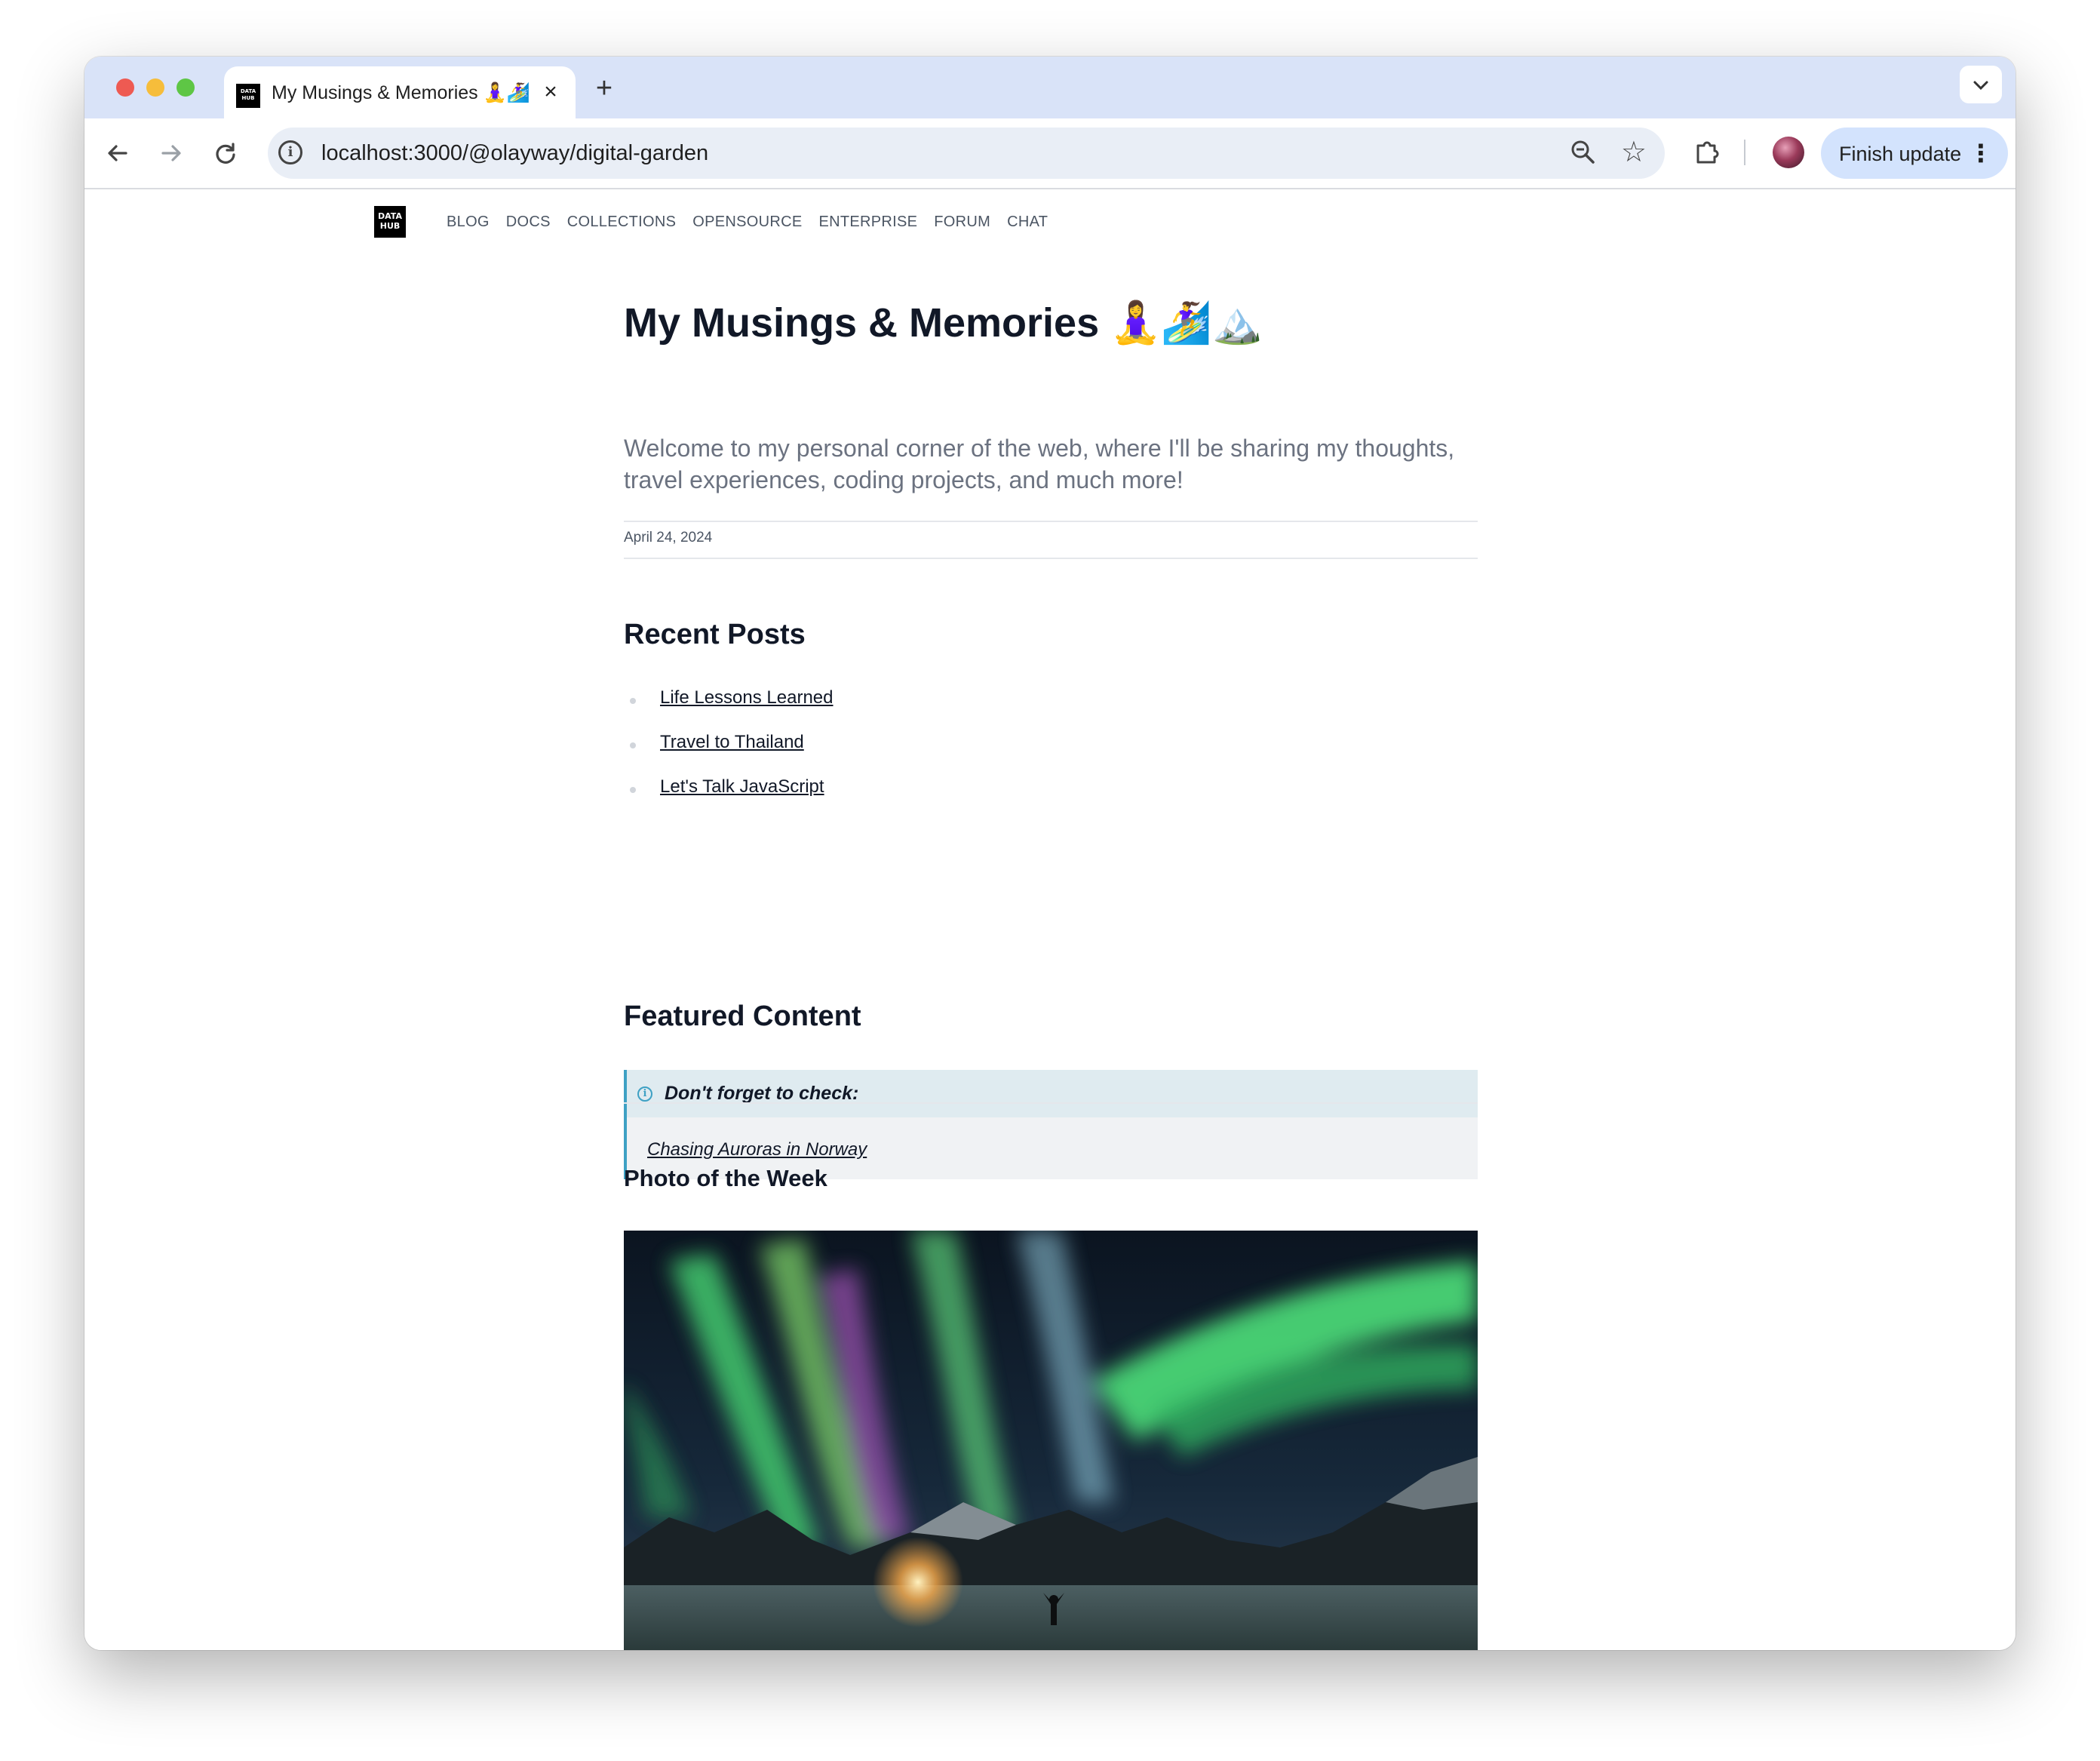 Image resolution: width=2100 pixels, height=1761 pixels. What do you see at coordinates (621, 222) in the screenshot?
I see `nav-collections: COLLECTIONS` at bounding box center [621, 222].